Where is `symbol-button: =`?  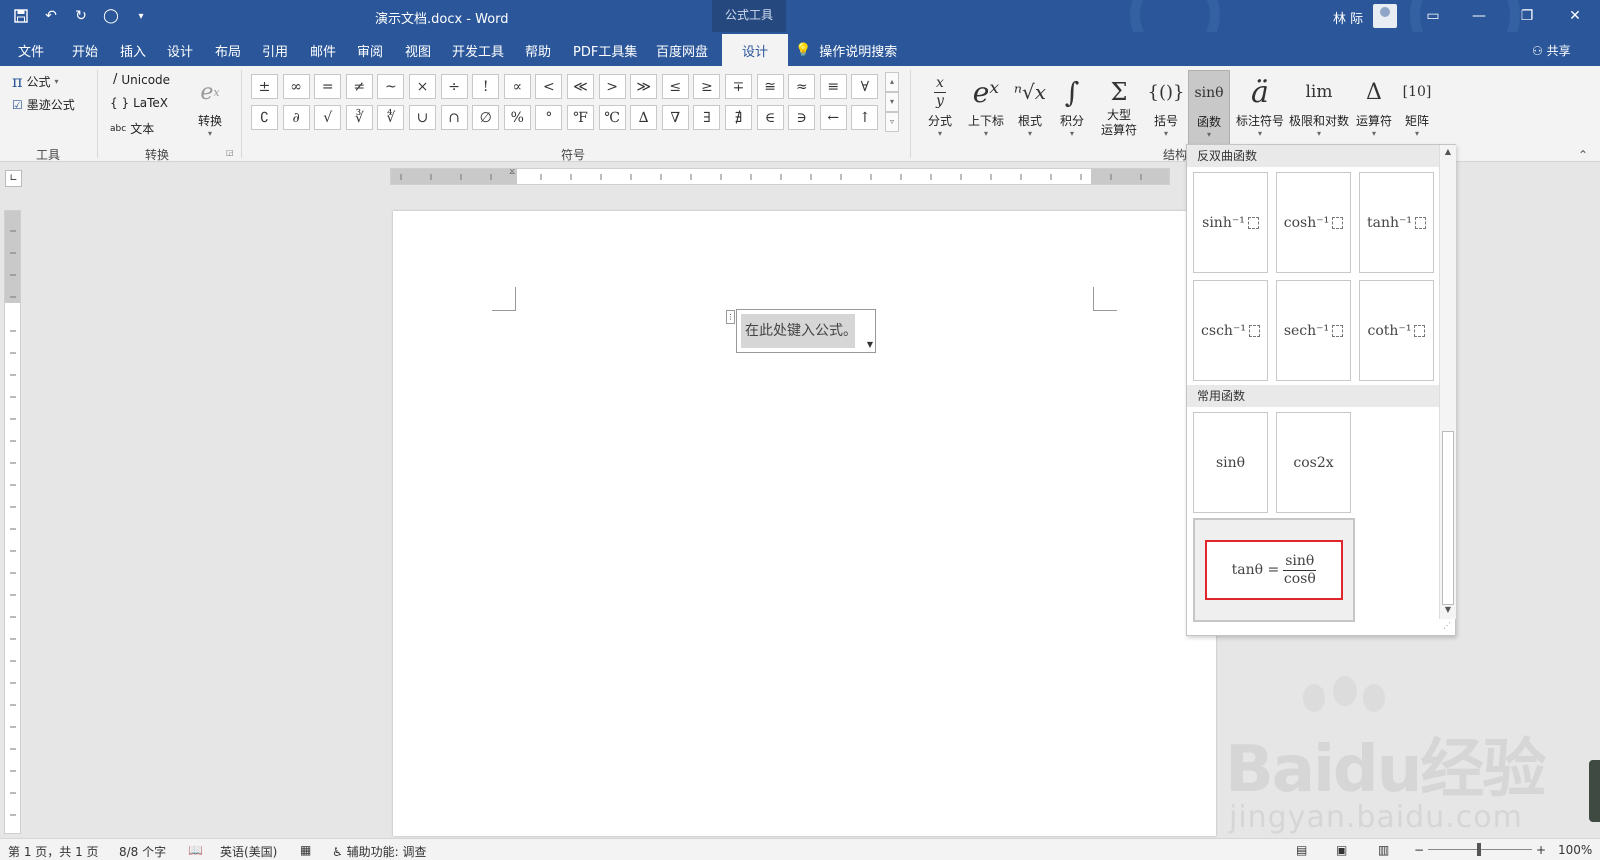 symbol-button: = is located at coordinates (328, 86).